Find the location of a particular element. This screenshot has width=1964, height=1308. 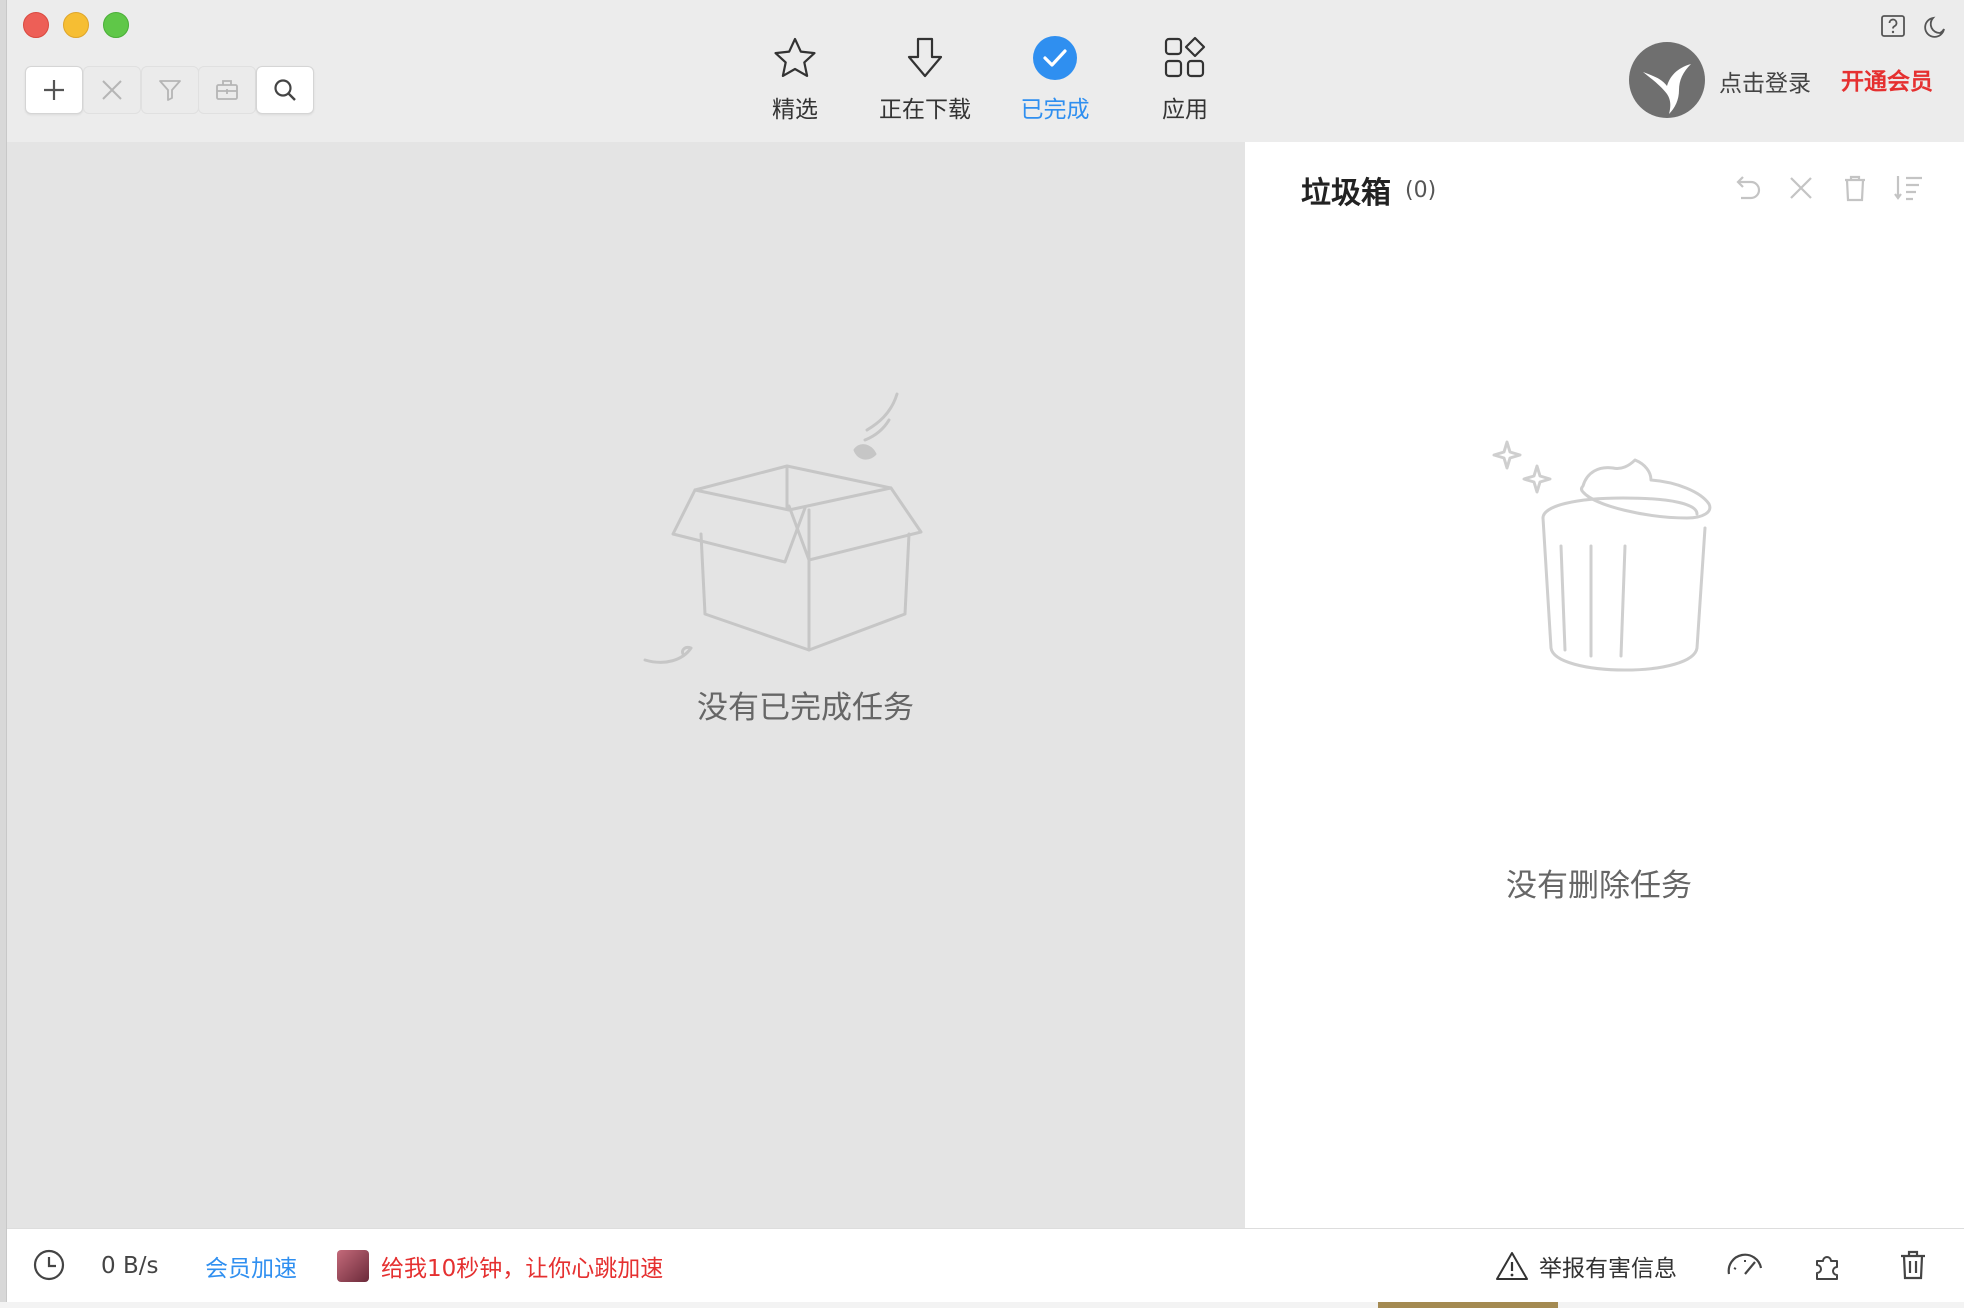

vip-speedup-link: 会员加速 is located at coordinates (251, 1265).